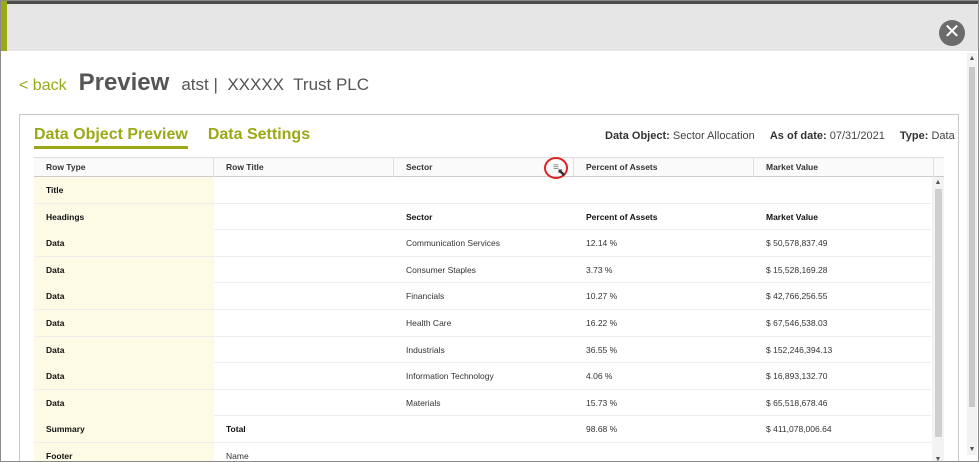 This screenshot has width=979, height=462. I want to click on row-title-cell: Total, so click(236, 429).